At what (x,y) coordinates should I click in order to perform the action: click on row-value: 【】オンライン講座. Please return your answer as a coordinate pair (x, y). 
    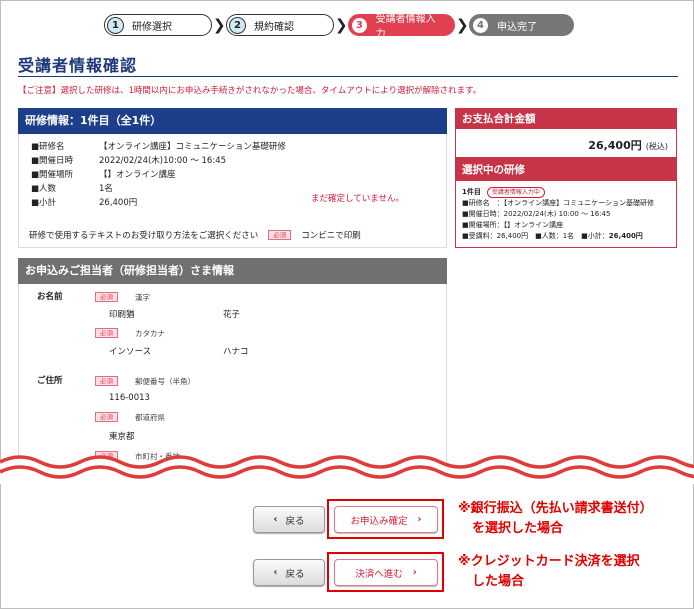
    Looking at the image, I should click on (137, 175).